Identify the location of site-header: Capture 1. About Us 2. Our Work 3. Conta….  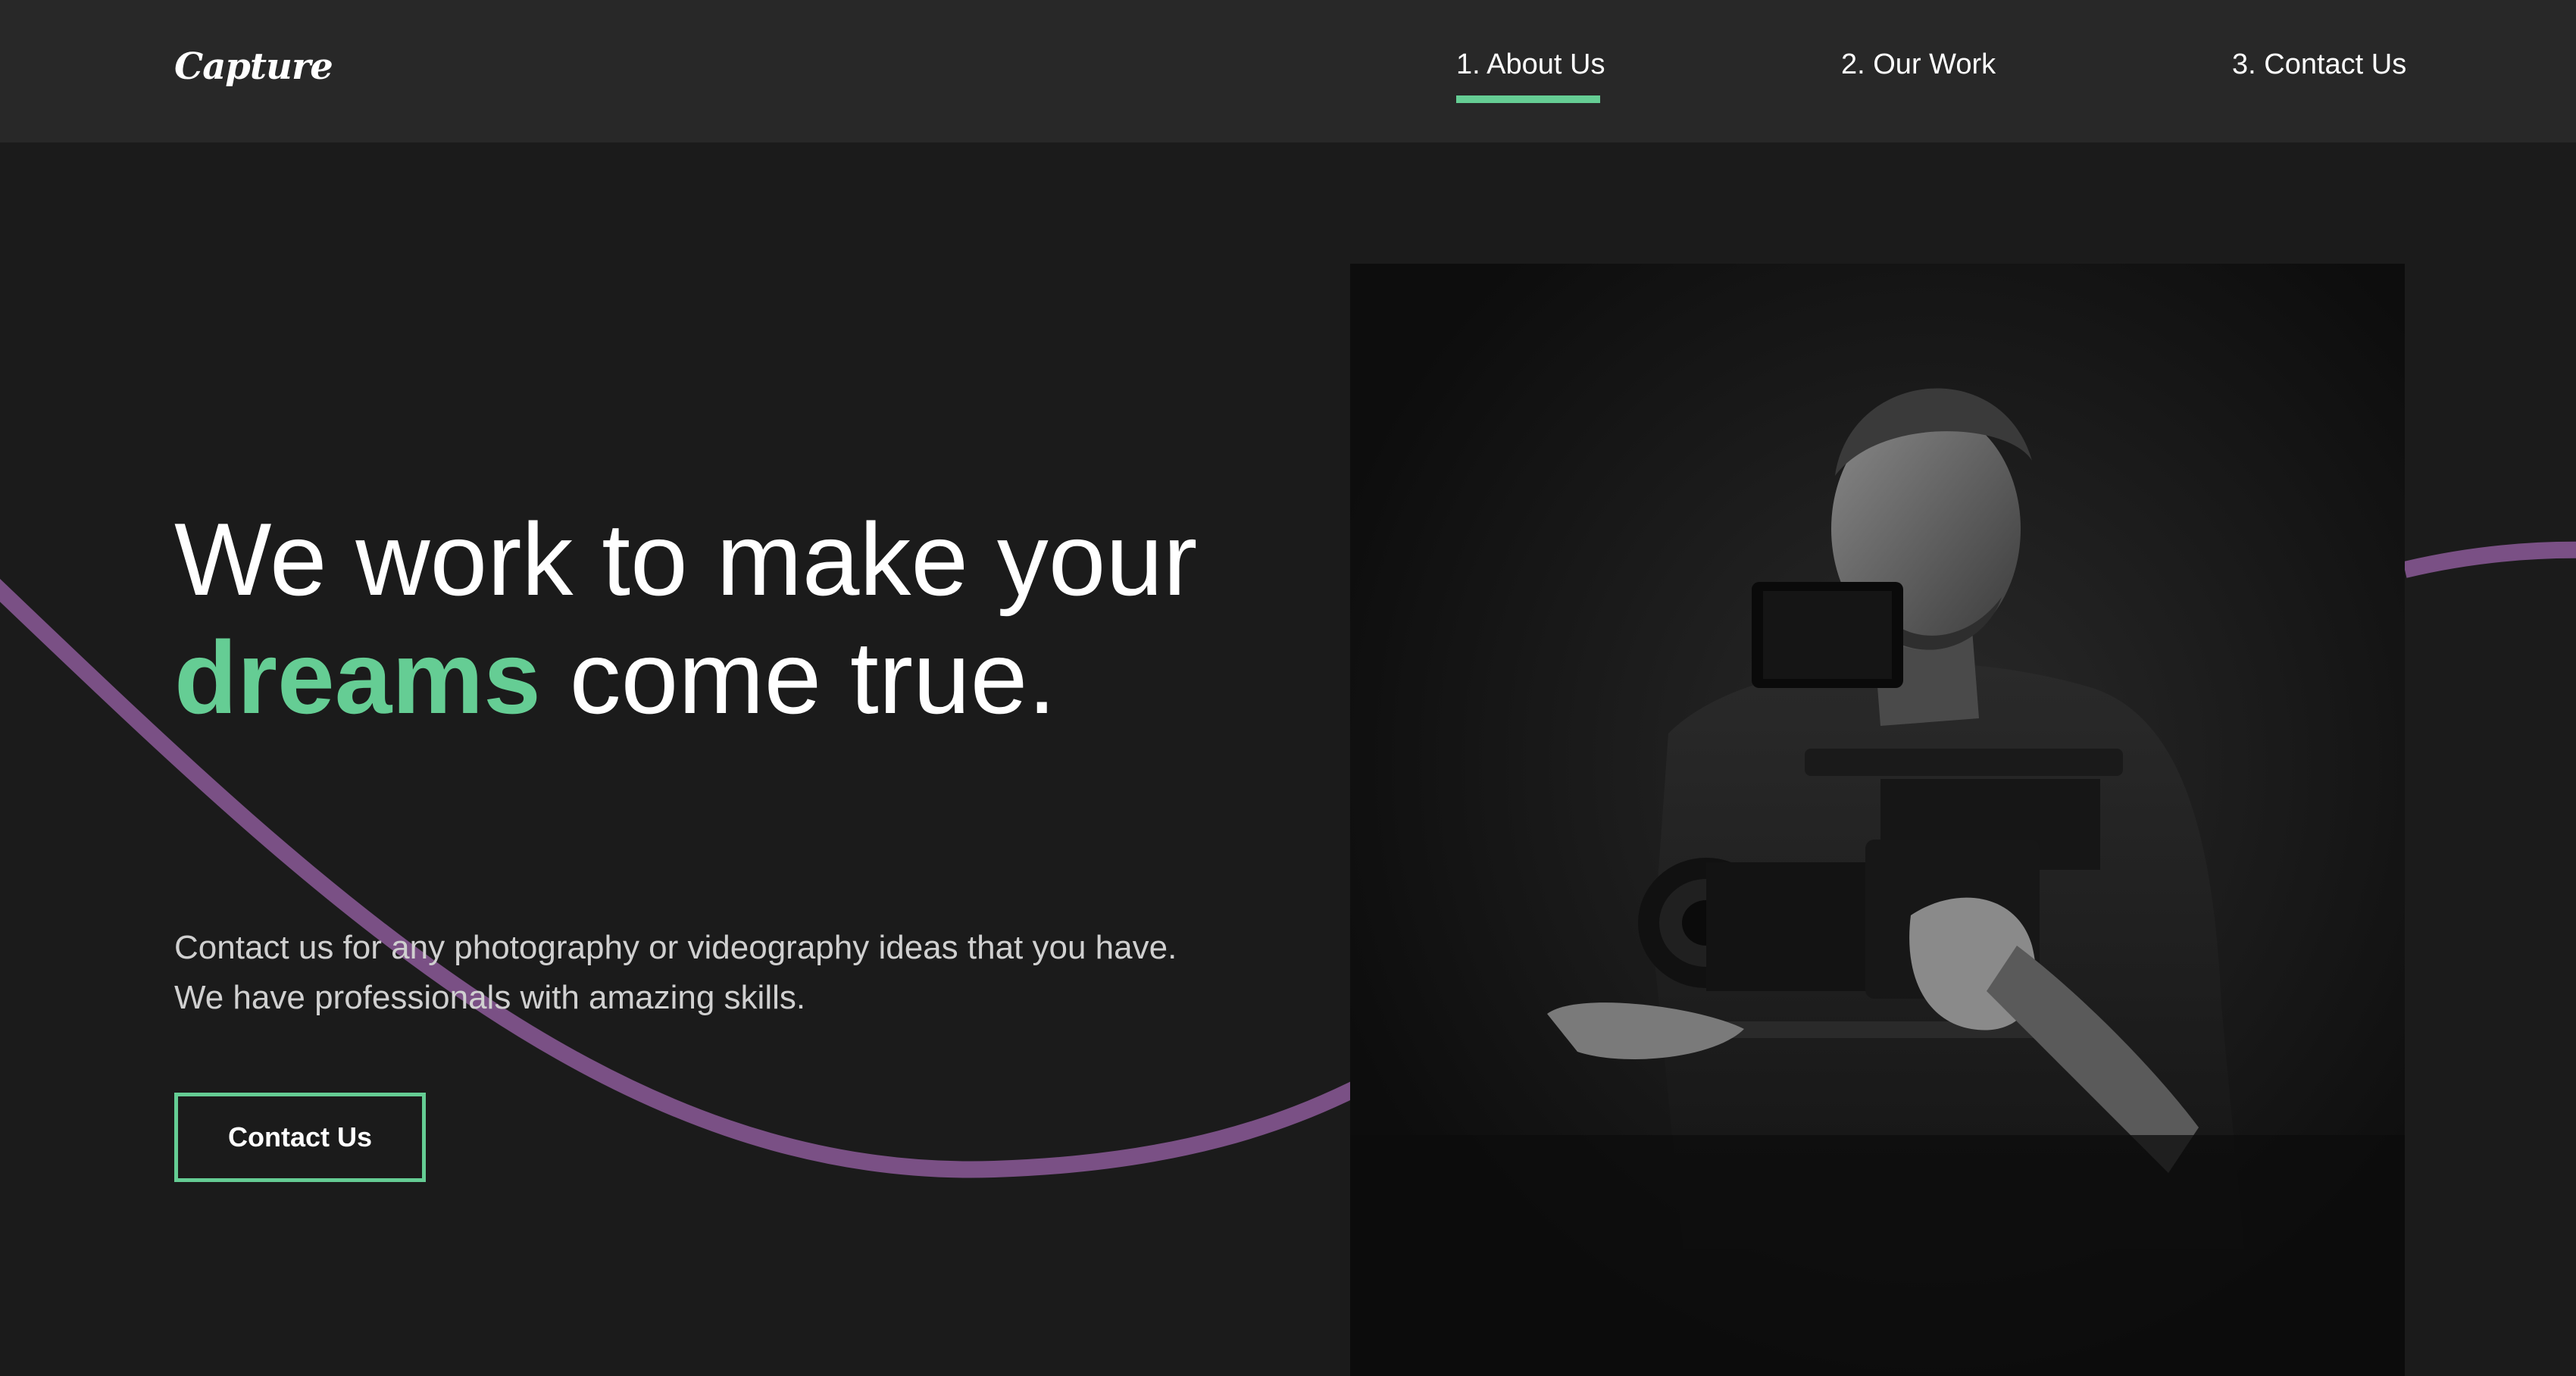
(1288, 71).